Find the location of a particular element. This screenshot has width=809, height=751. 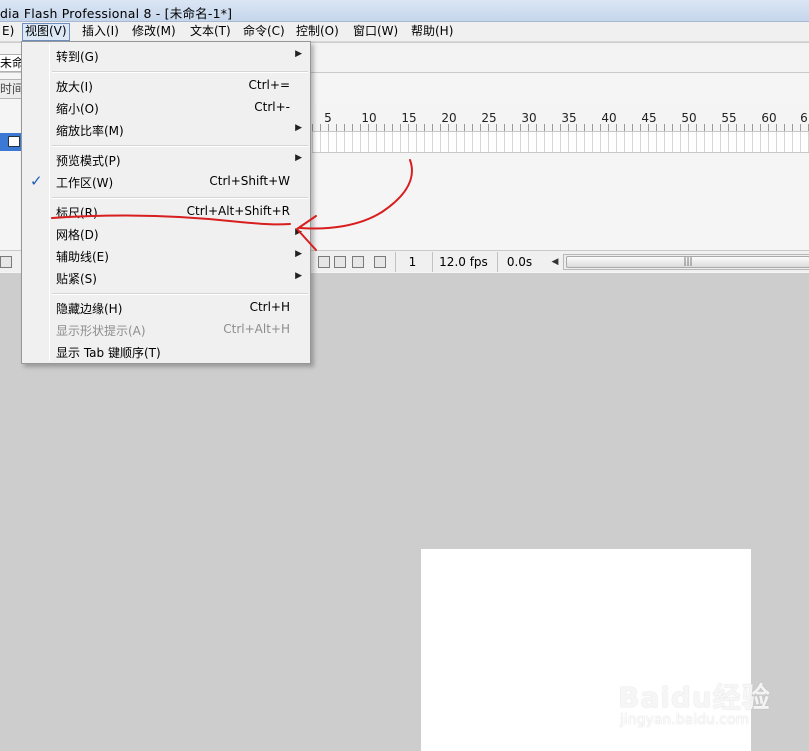

checkmark-icon: ✓ is located at coordinates (36, 181).